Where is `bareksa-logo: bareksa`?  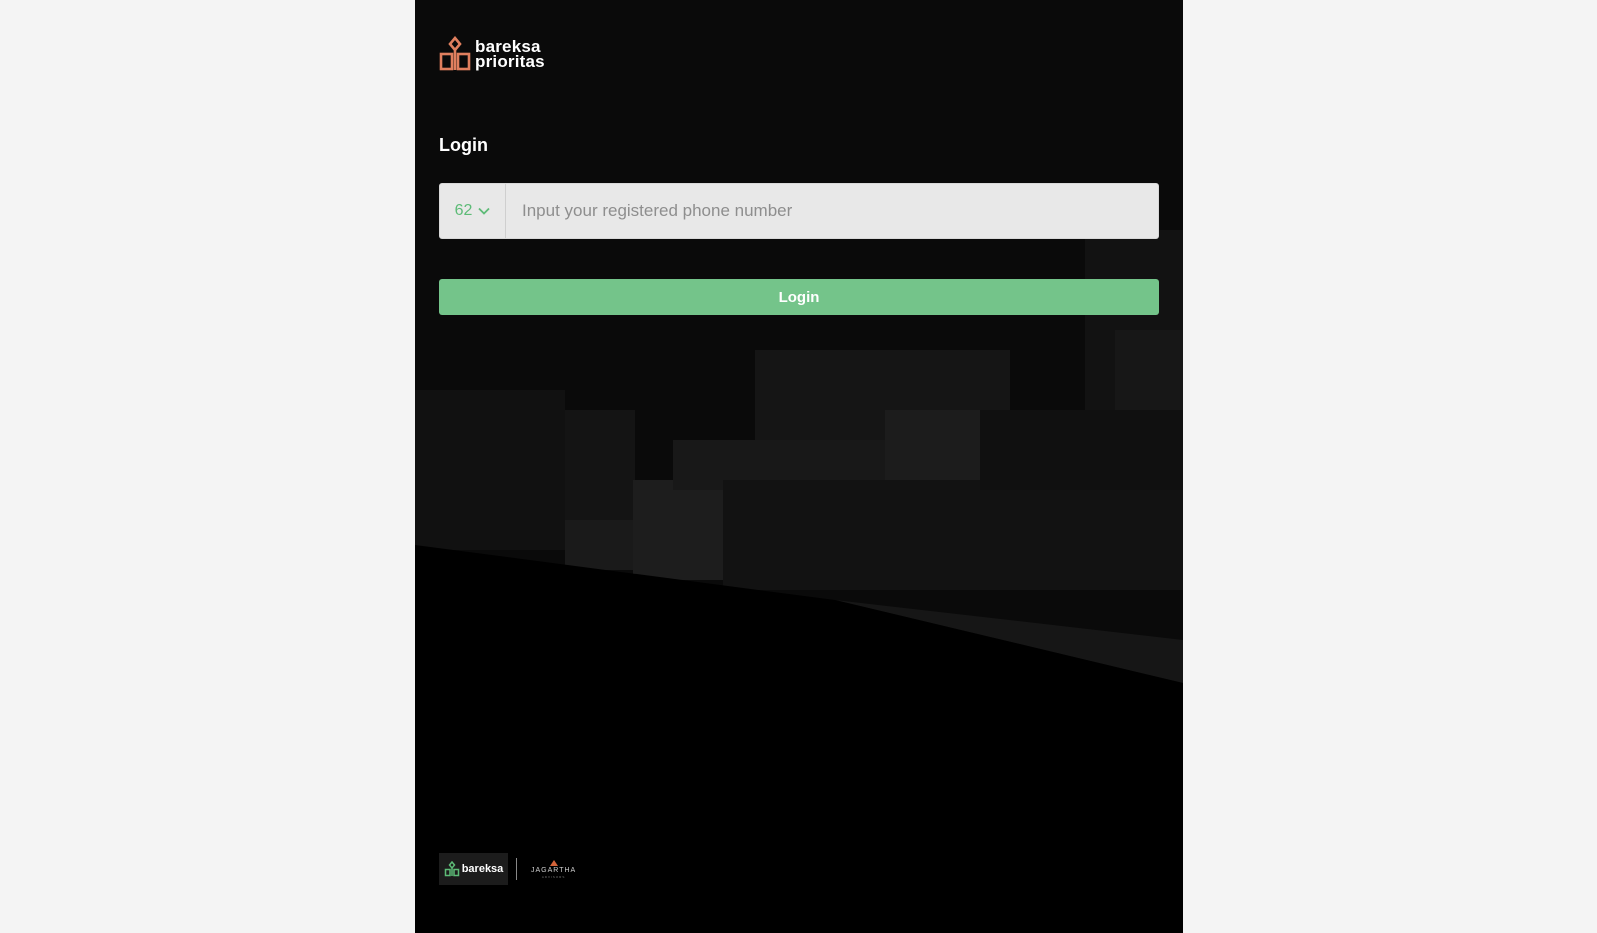
bareksa-logo: bareksa is located at coordinates (473, 869).